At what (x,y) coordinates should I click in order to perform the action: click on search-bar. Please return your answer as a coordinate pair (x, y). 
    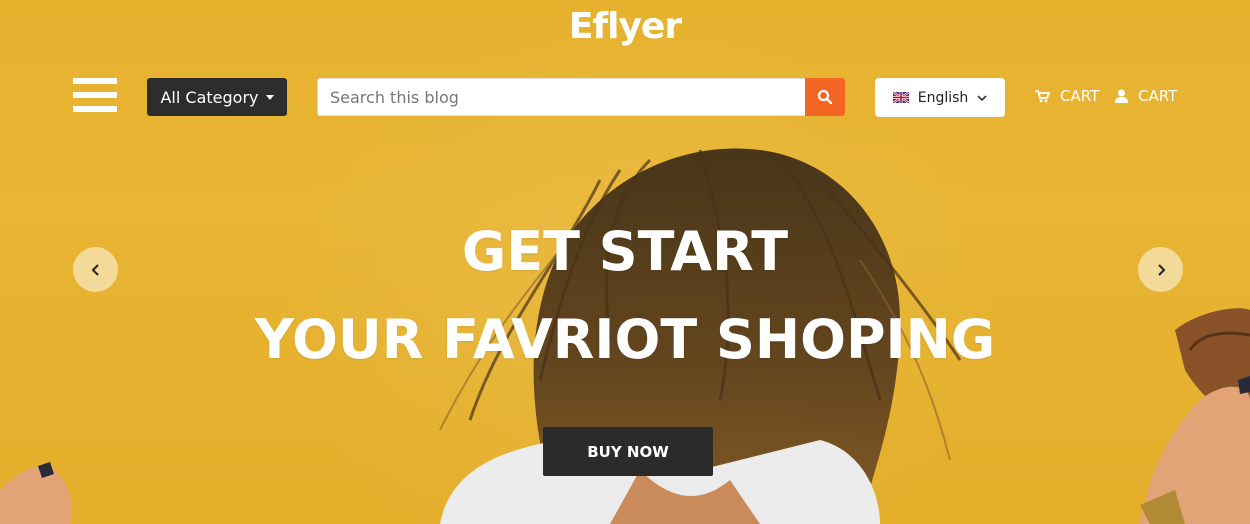
    Looking at the image, I should click on (581, 97).